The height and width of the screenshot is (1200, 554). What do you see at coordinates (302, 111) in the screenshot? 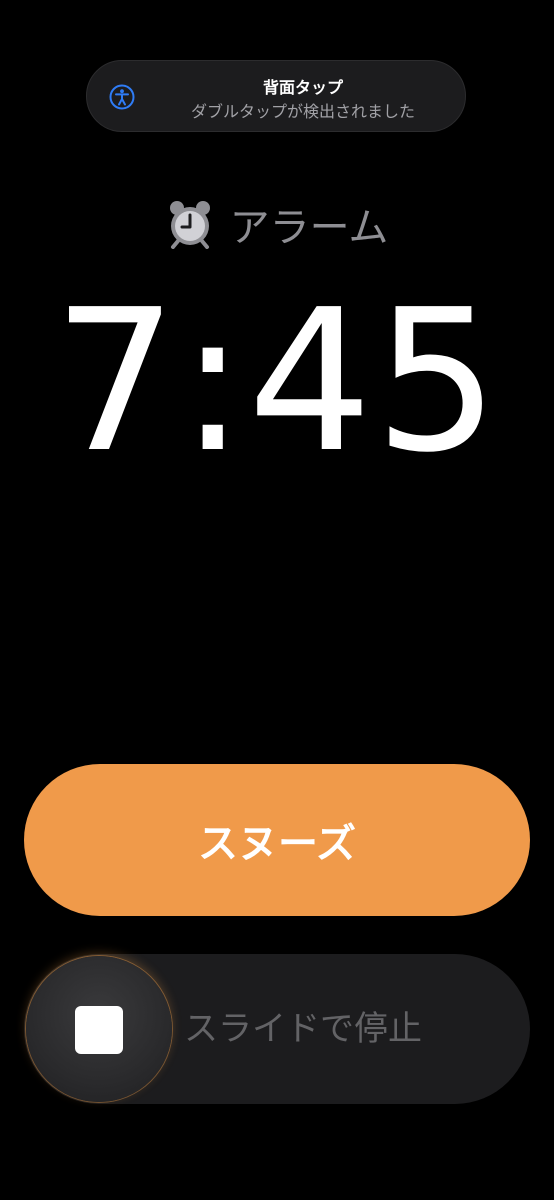
I see `banner-subtitle: ダブルタップが検出されました` at bounding box center [302, 111].